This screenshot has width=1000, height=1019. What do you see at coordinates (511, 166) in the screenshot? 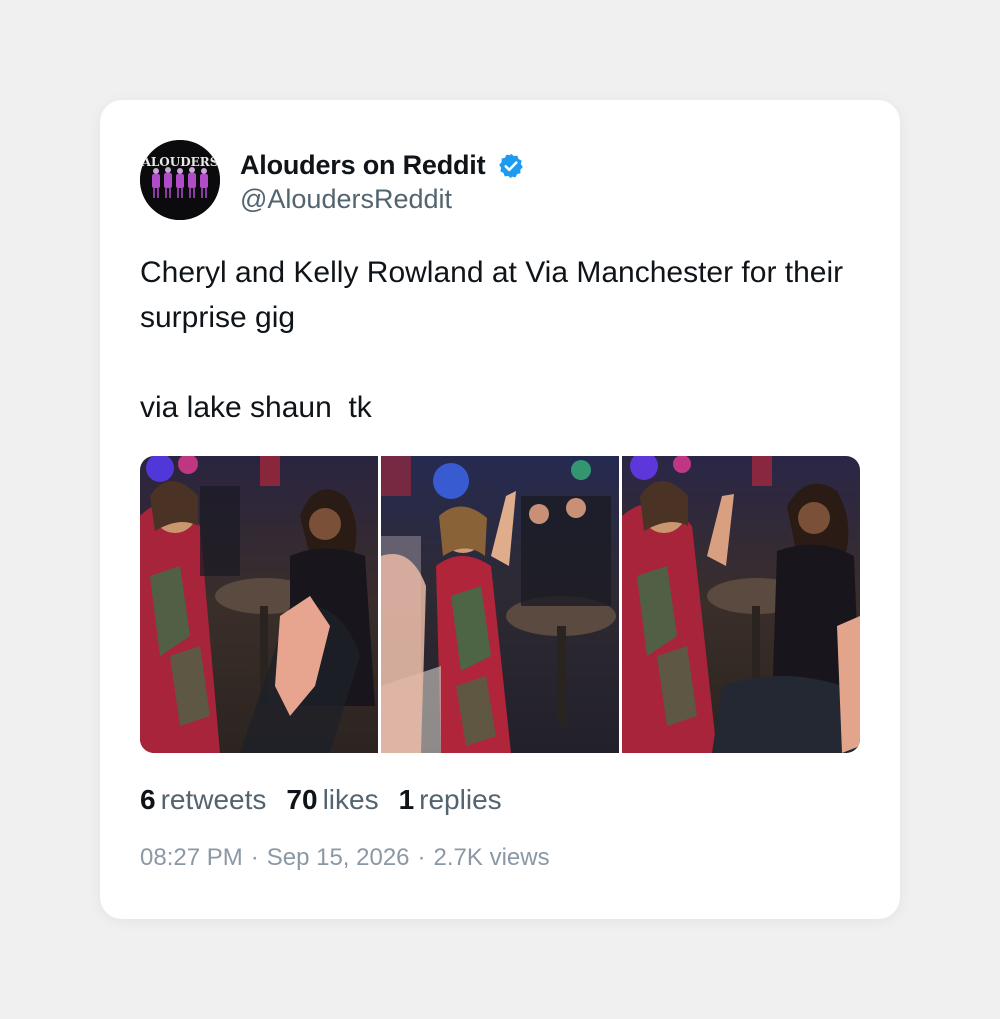
I see `verified-badge-icon` at bounding box center [511, 166].